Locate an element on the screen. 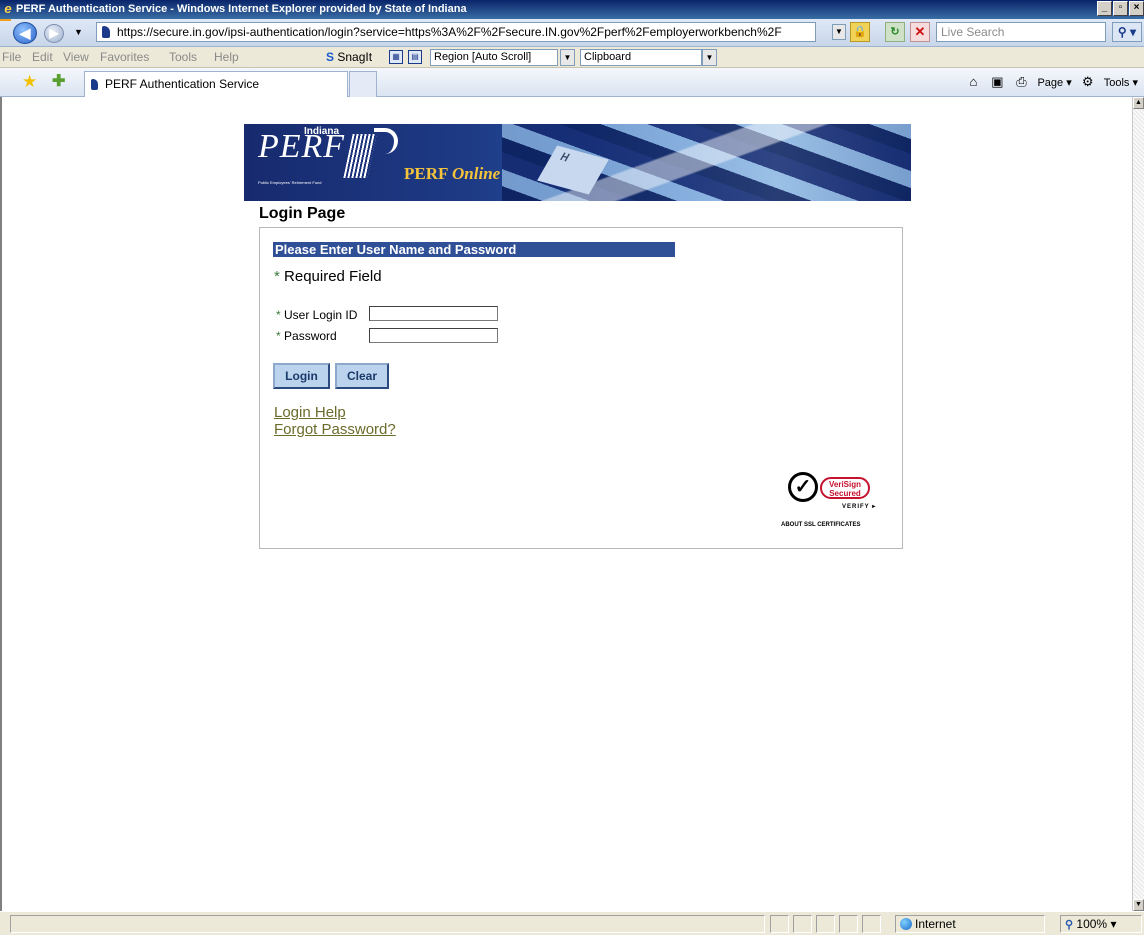 This screenshot has height=935, width=1144. login-help-link: Login Help is located at coordinates (310, 412).